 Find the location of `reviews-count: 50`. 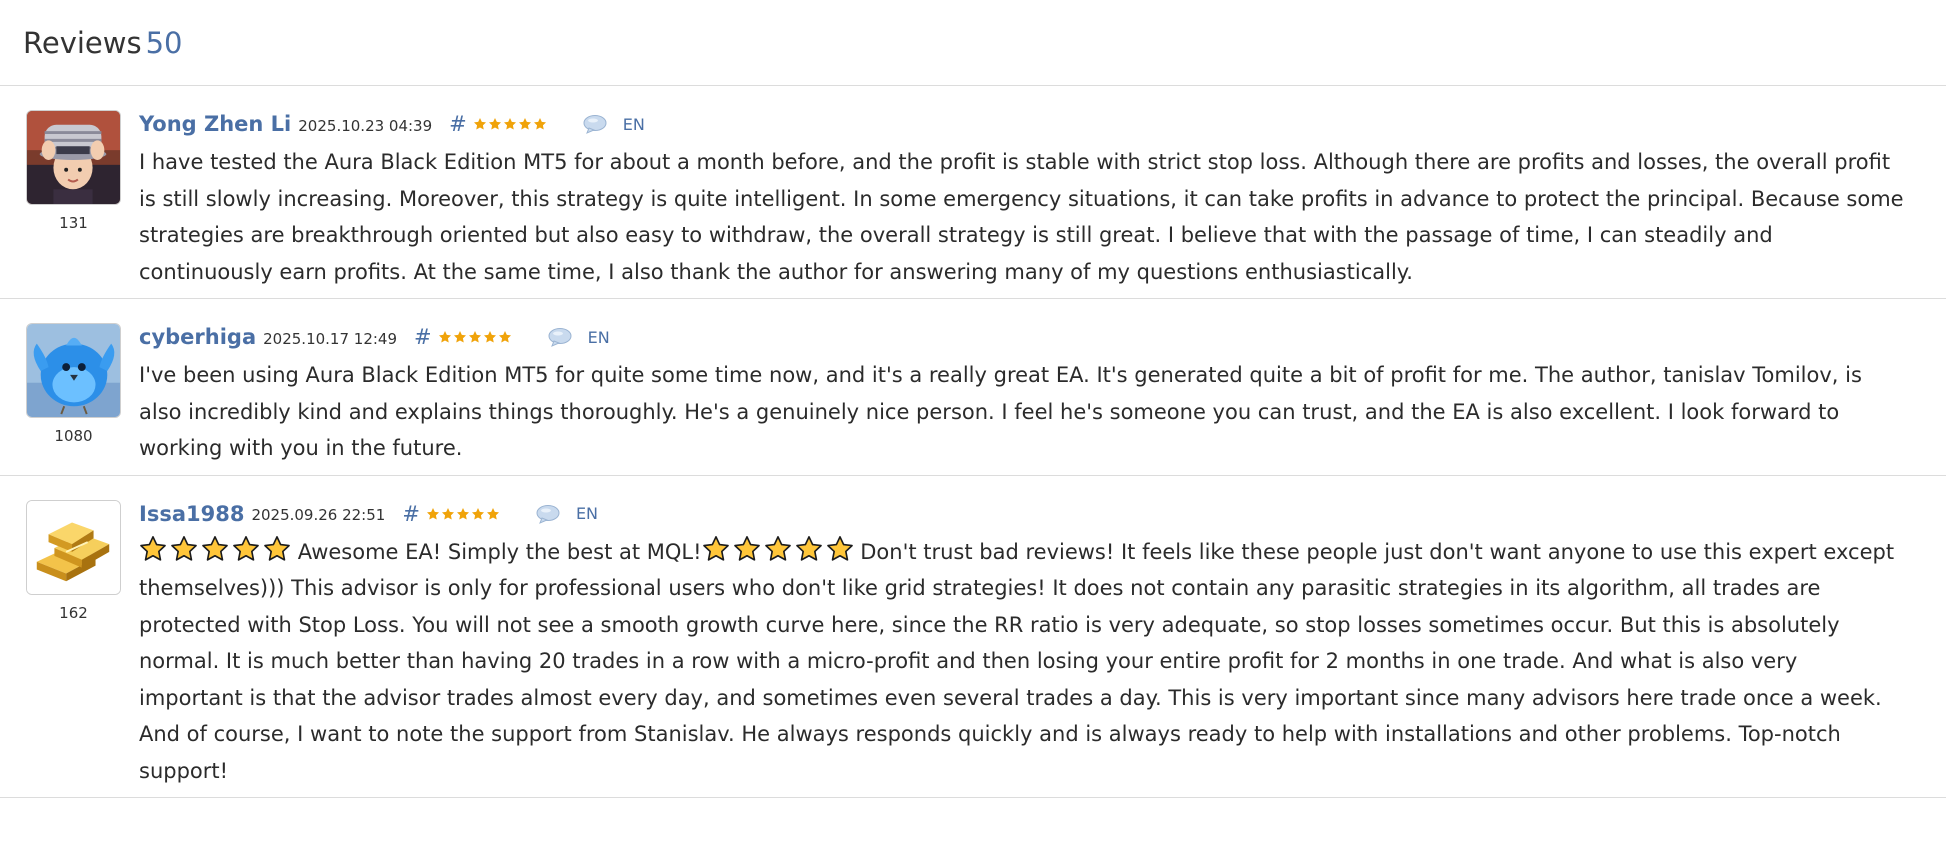

reviews-count: 50 is located at coordinates (164, 43).